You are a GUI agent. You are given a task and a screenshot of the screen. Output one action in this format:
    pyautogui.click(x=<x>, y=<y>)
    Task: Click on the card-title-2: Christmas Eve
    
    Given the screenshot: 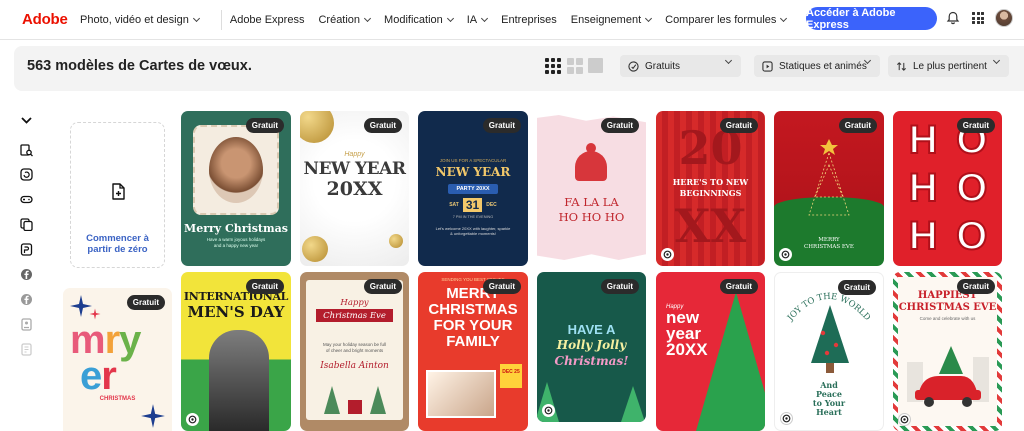 What is the action you would take?
    pyautogui.click(x=354, y=316)
    